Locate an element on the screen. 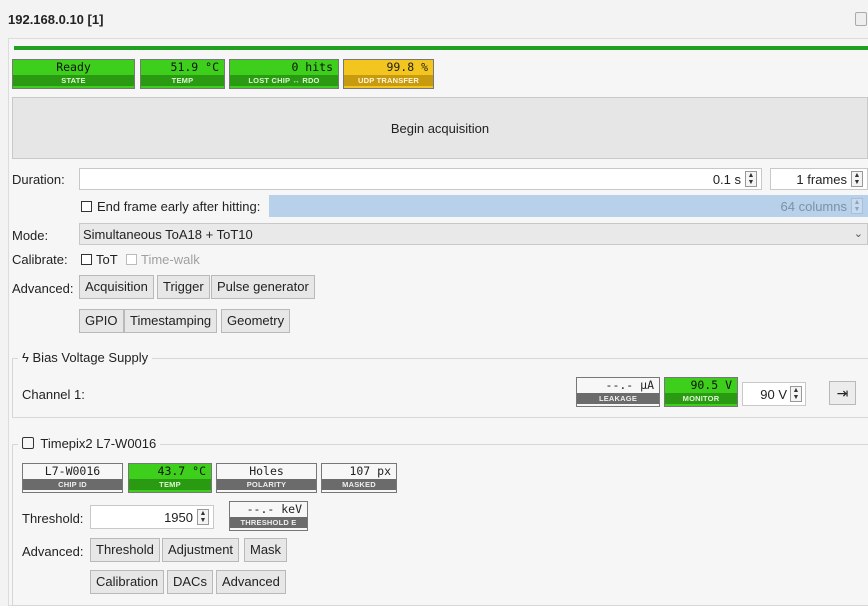 The height and width of the screenshot is (606, 868). calibration-button: Calibration is located at coordinates (127, 582).